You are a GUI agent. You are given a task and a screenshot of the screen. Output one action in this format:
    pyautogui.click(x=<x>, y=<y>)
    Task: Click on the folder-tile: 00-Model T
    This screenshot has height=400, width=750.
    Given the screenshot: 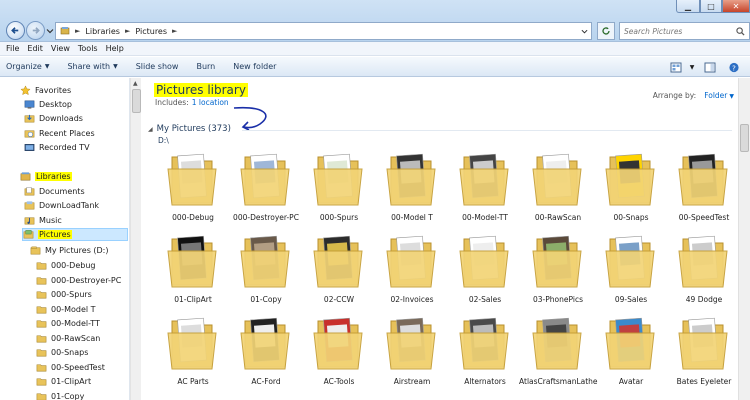 What is the action you would take?
    pyautogui.click(x=412, y=193)
    